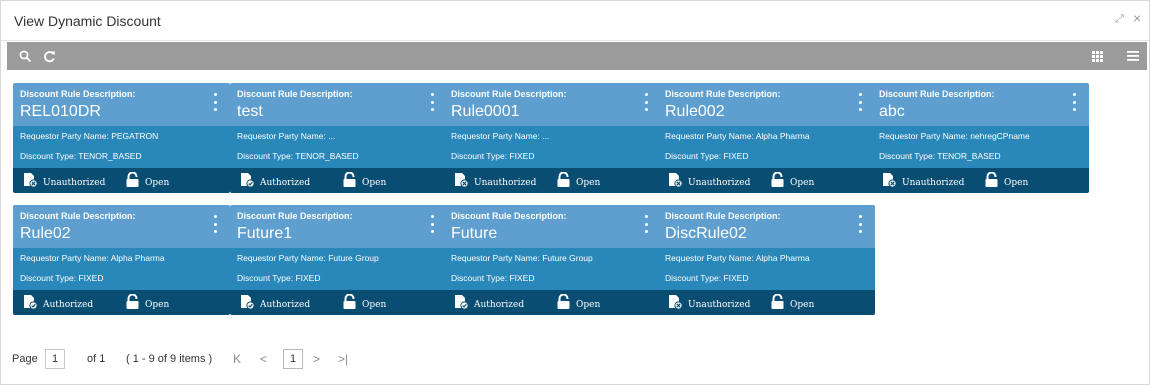 Image resolution: width=1150 pixels, height=385 pixels. Describe the element at coordinates (49, 56) in the screenshot. I see `refresh-icon` at that location.